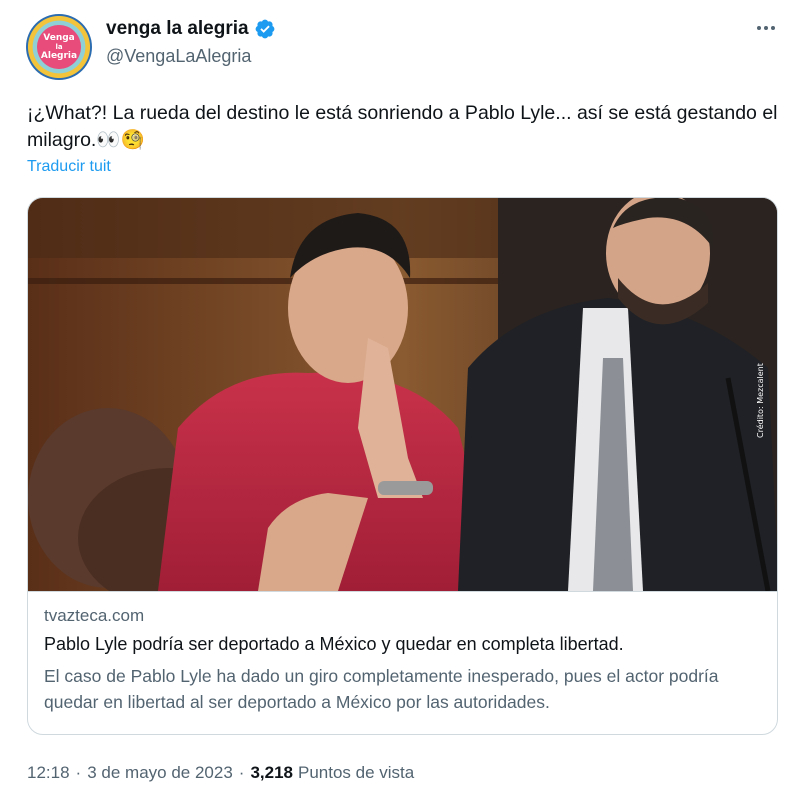 The height and width of the screenshot is (787, 800). Describe the element at coordinates (271, 773) in the screenshot. I see `views-count: 3,218` at that location.